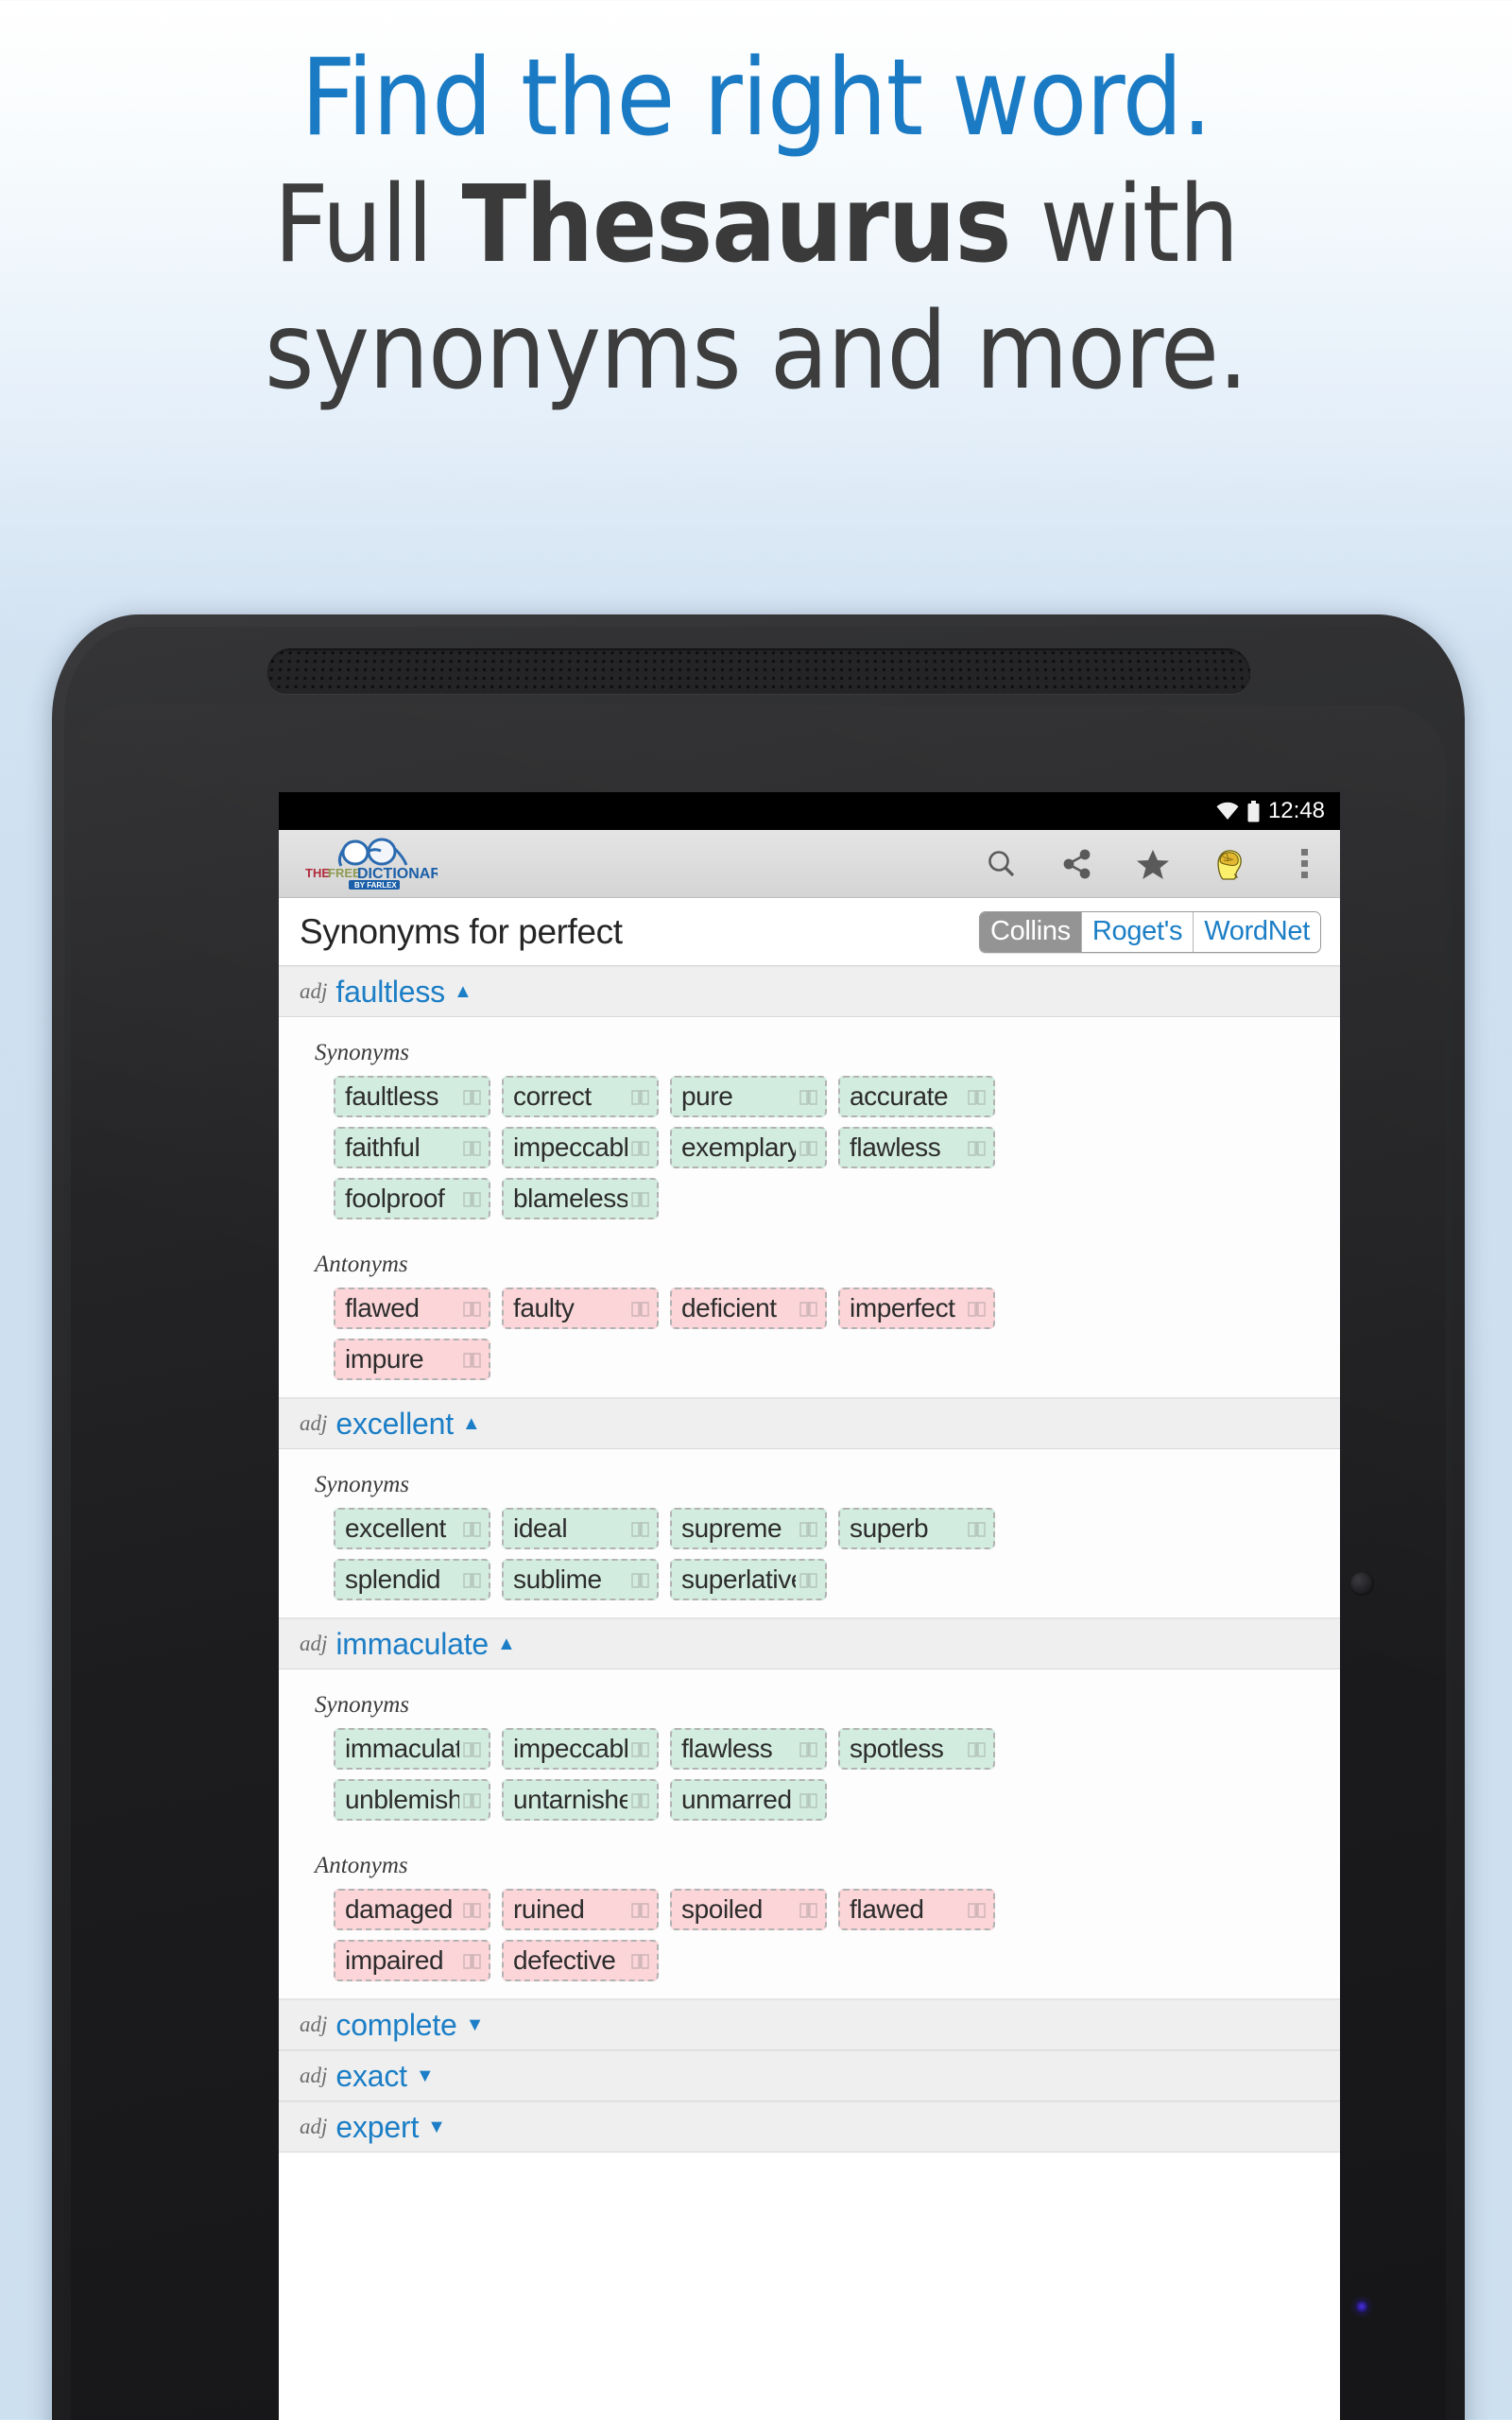 This screenshot has width=1512, height=2420. Describe the element at coordinates (902, 1307) in the screenshot. I see `chip-label: imperfect` at that location.